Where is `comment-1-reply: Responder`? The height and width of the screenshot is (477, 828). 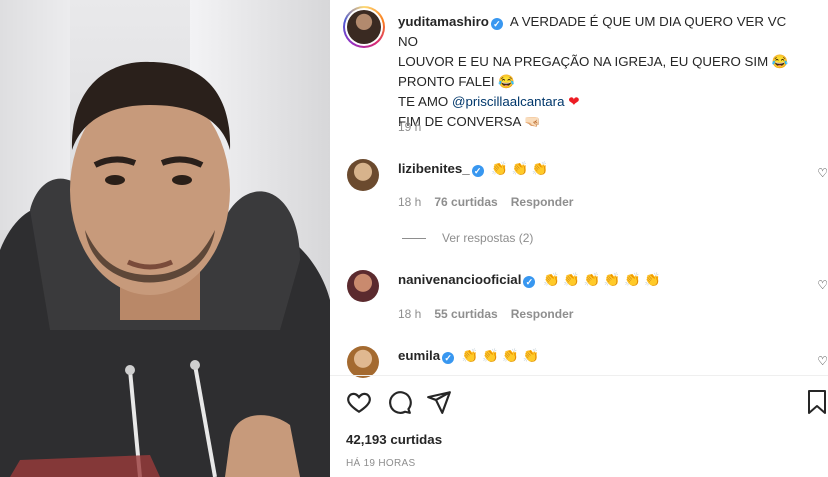 comment-1-reply: Responder is located at coordinates (542, 202).